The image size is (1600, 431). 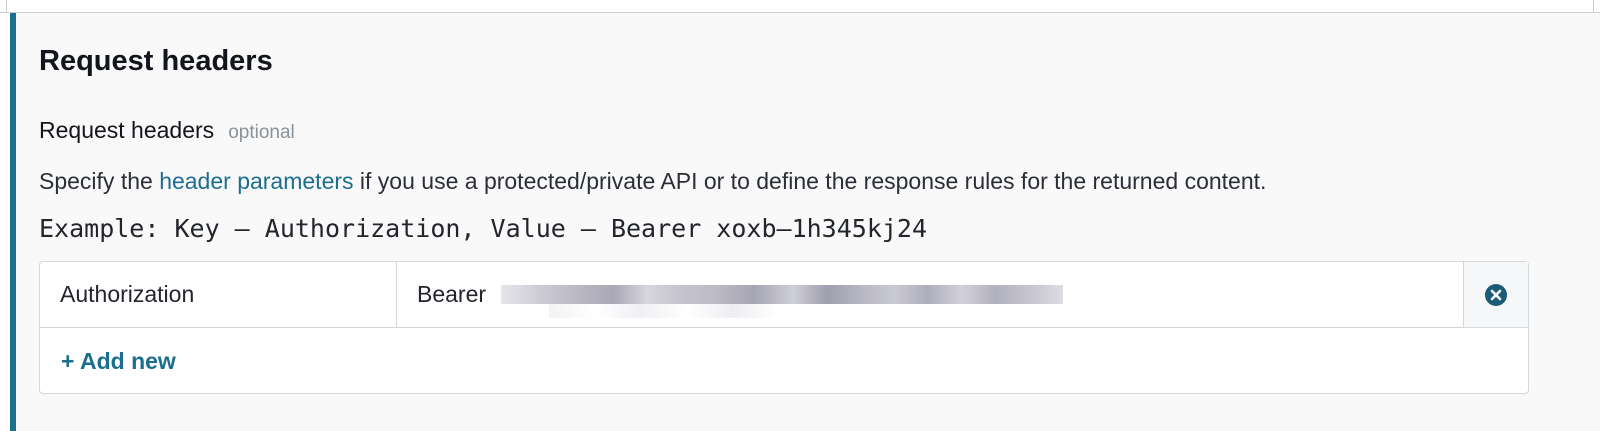 What do you see at coordinates (99, 181) in the screenshot?
I see `description-prefix: Specify the` at bounding box center [99, 181].